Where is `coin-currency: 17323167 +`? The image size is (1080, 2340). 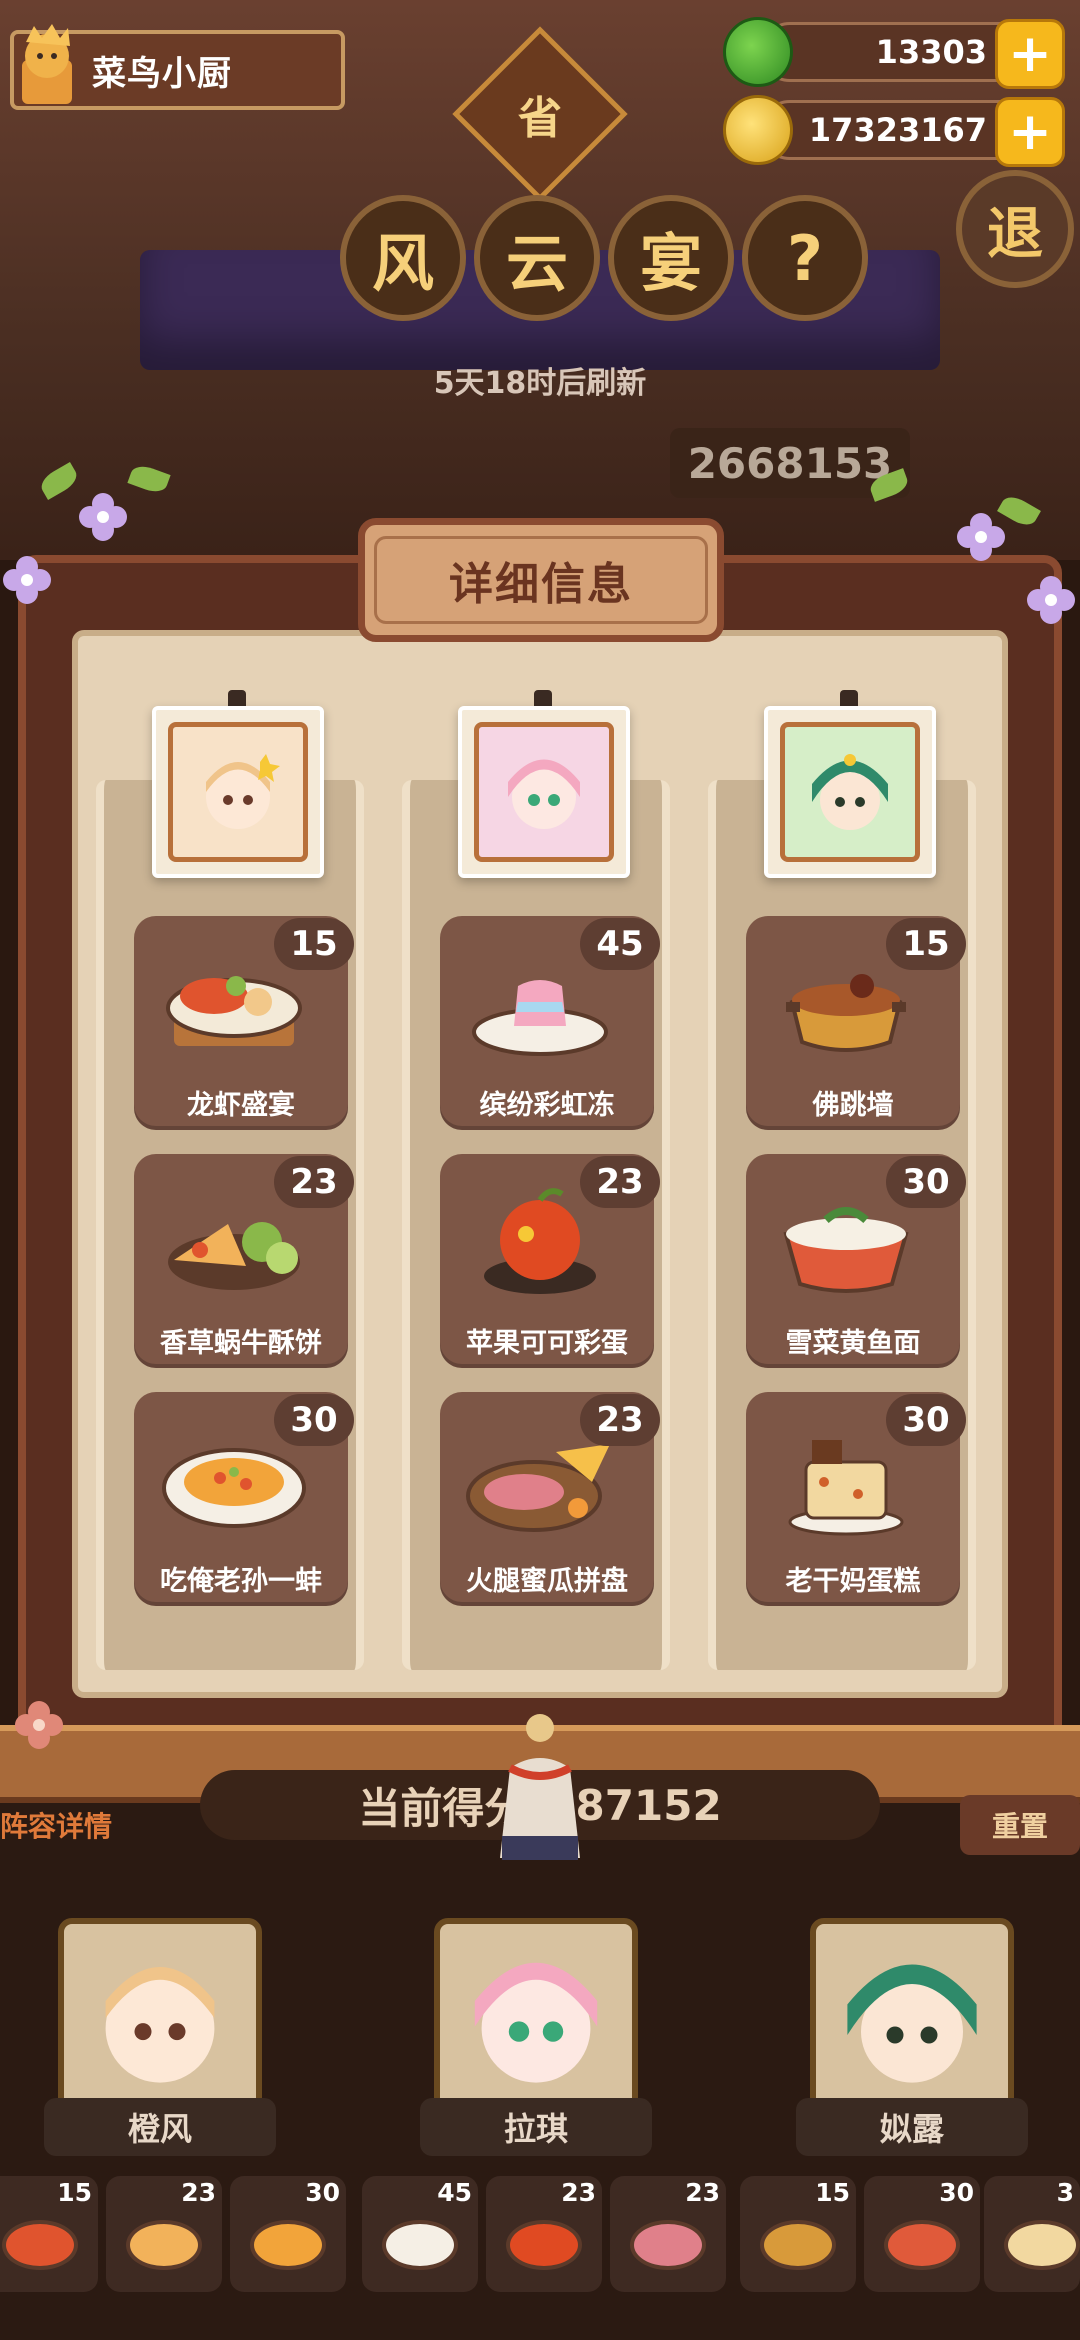
coin-currency: 17323167 + is located at coordinates (894, 131).